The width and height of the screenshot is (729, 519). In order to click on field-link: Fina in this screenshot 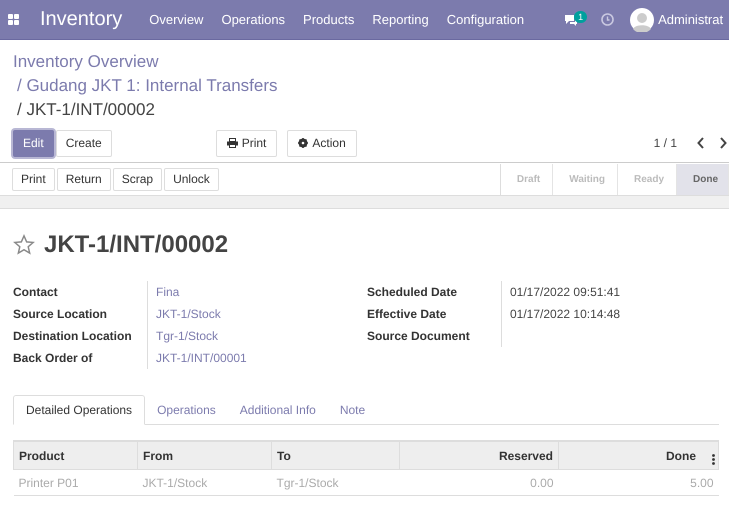, I will do `click(168, 292)`.